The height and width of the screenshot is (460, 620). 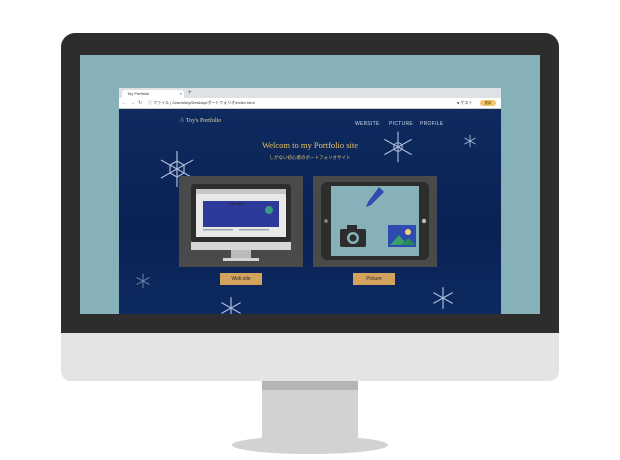 I want to click on profile-button: ● ゲスト, so click(x=465, y=103).